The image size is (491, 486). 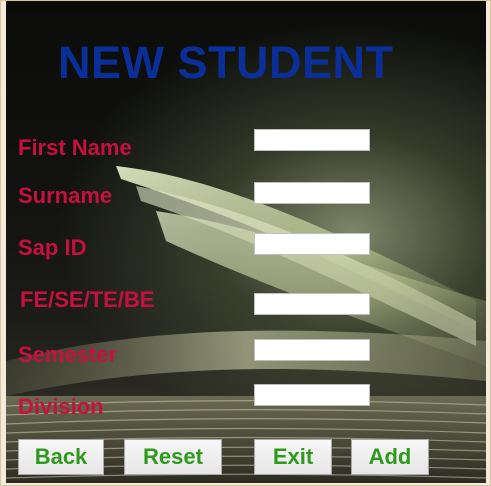 I want to click on page-title: NEW STUDENT, so click(x=226, y=62).